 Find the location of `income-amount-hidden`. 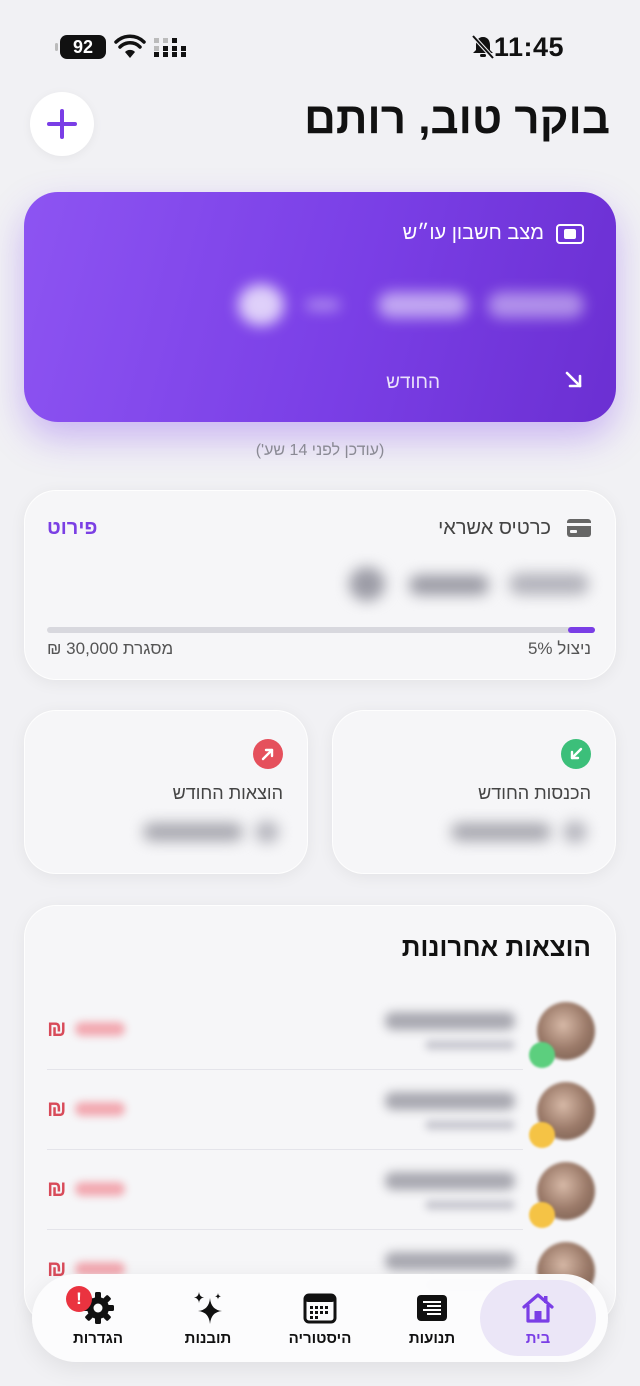

income-amount-hidden is located at coordinates (521, 833).